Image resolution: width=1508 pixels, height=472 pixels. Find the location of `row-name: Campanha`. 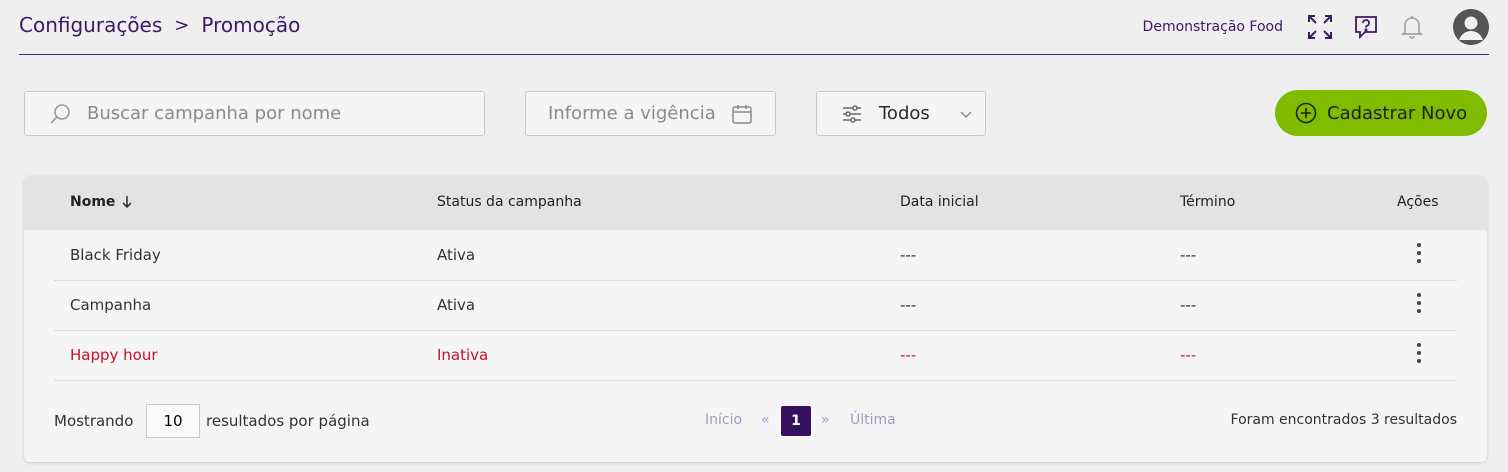

row-name: Campanha is located at coordinates (111, 305).